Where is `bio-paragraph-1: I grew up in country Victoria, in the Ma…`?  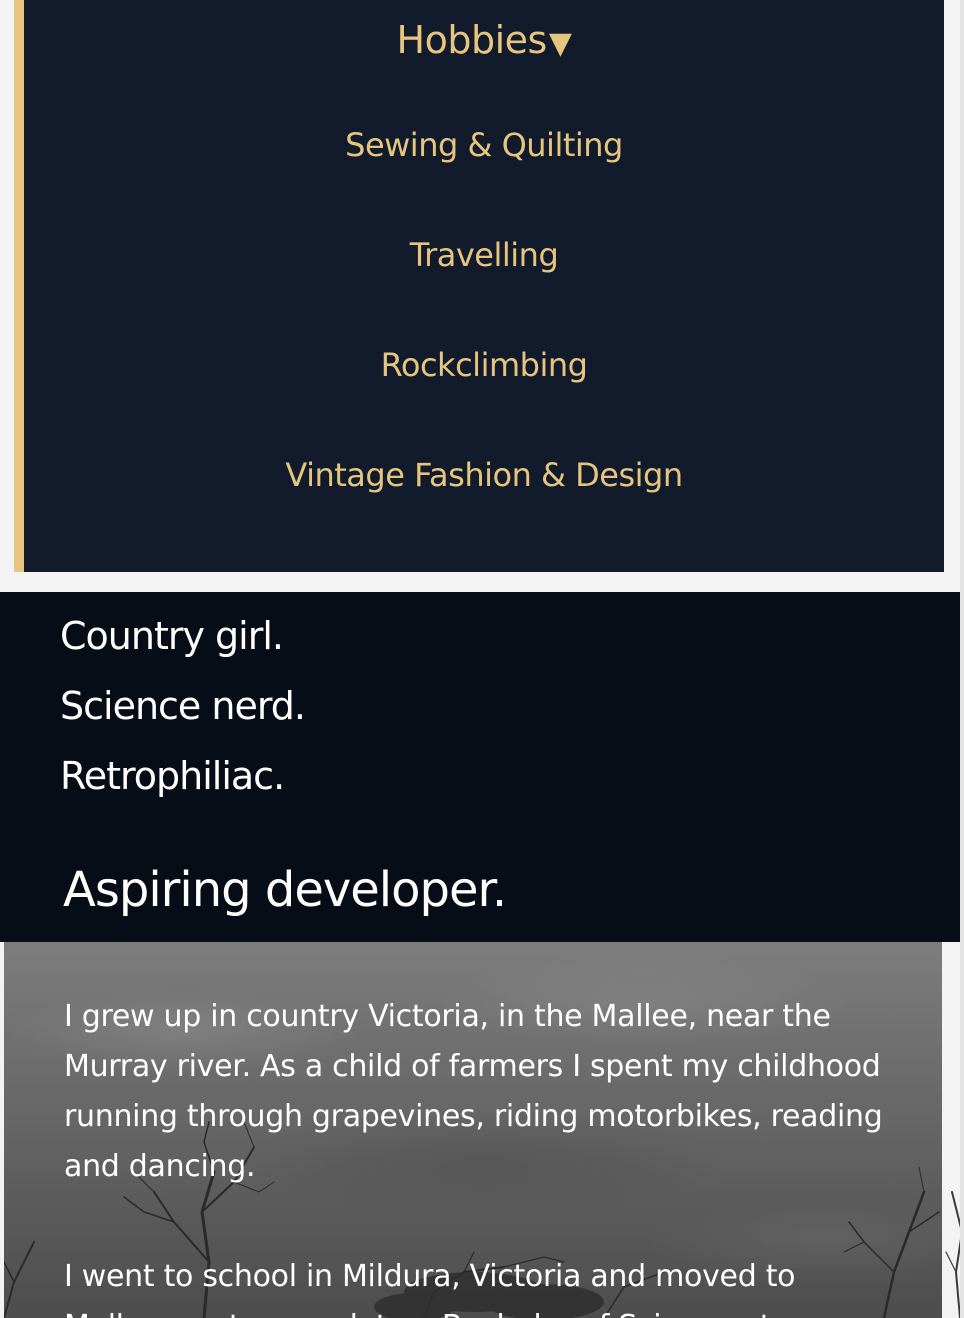
bio-paragraph-1: I grew up in country Victoria, in the Ma… is located at coordinates (473, 1091).